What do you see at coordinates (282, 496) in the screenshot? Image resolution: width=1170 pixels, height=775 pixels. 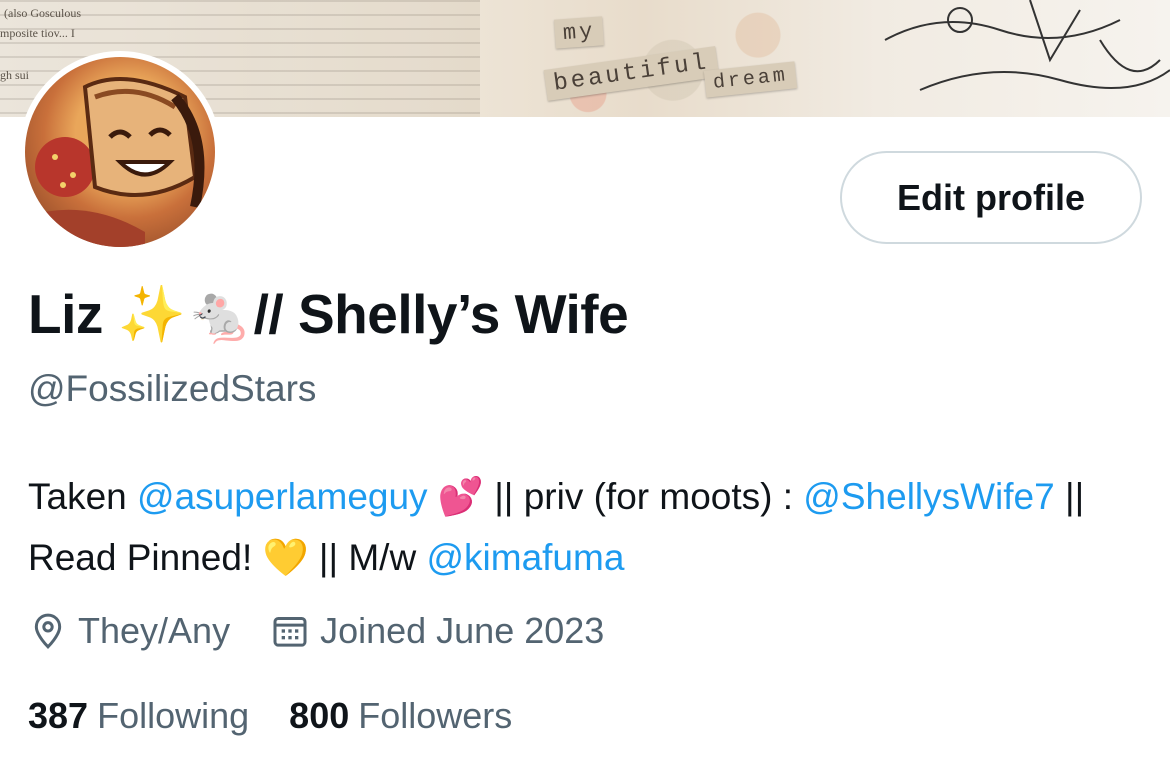 I see `bio-mention-link: @asuperlameguy` at bounding box center [282, 496].